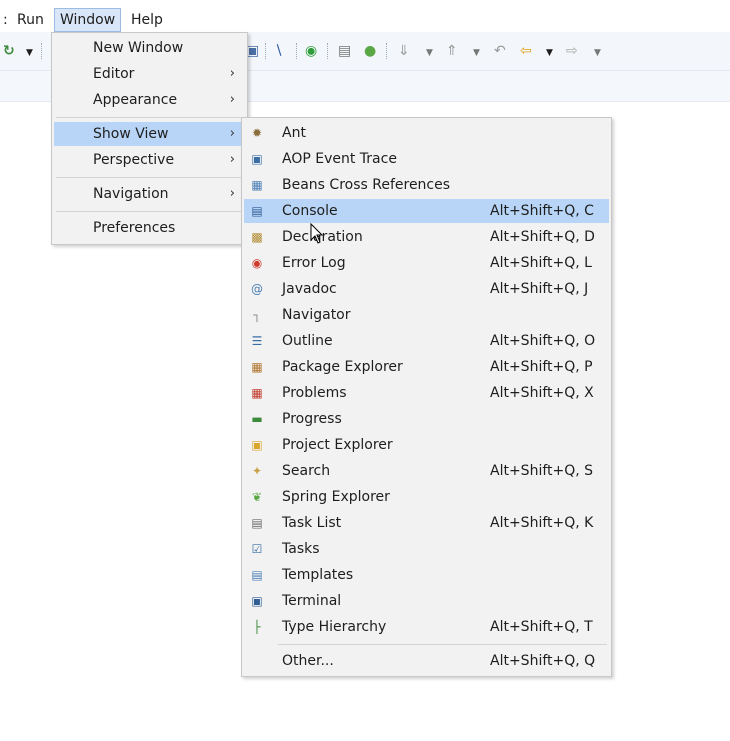  What do you see at coordinates (257, 367) in the screenshot?
I see `package-explorer-icon: ▦` at bounding box center [257, 367].